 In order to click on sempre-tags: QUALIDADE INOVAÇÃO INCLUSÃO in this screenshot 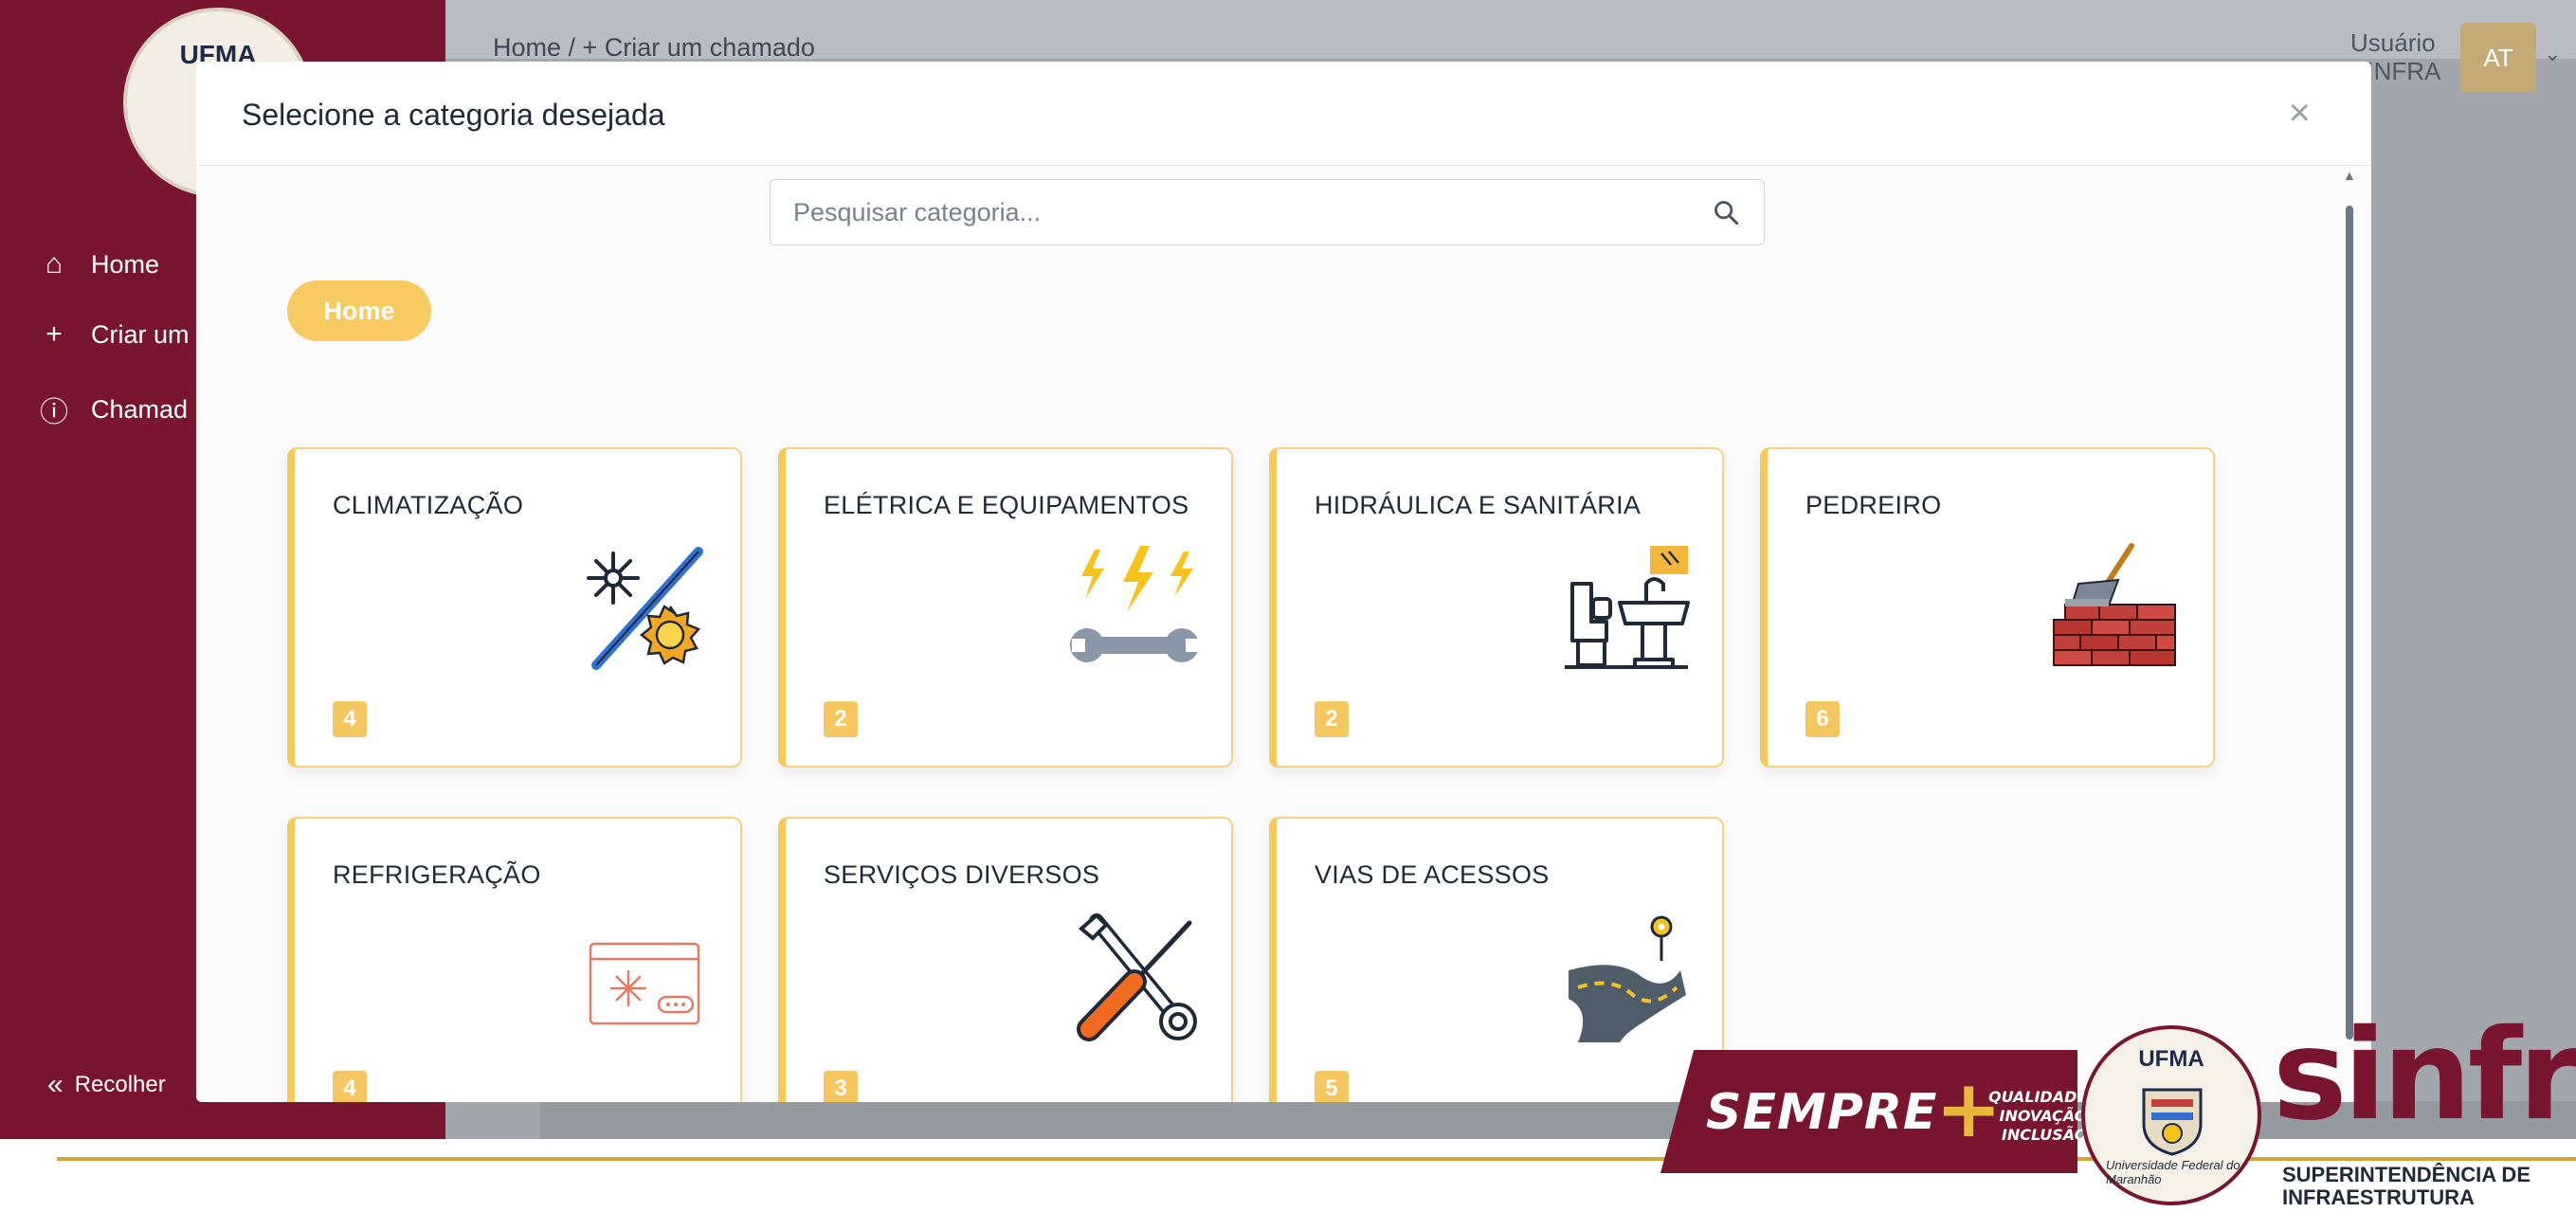, I will do `click(2037, 1116)`.